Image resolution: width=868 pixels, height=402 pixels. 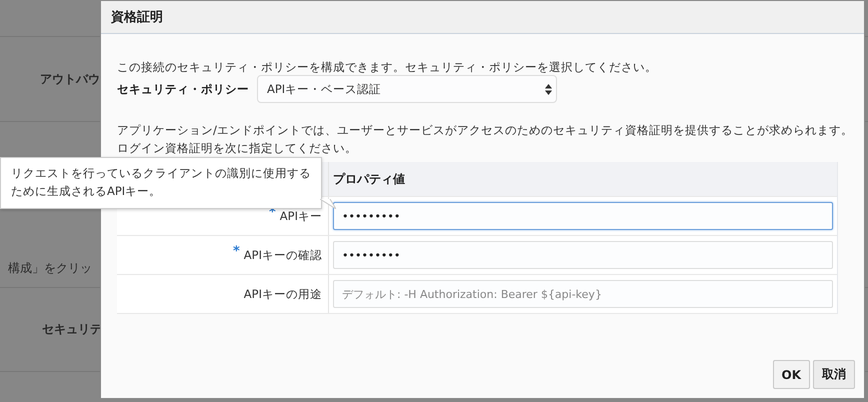 What do you see at coordinates (485, 139) in the screenshot?
I see `description-text: アプリケーション/エンドポイントでは、ユーザーとサービスがアクセスのためのセキュリティ資格証明を提供することが求められます。ログイン資格証明を次に指定してください。` at bounding box center [485, 139].